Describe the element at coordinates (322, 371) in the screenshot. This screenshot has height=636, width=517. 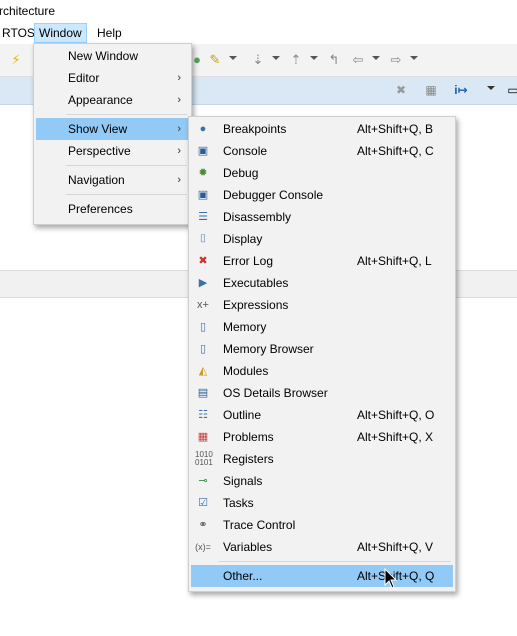
I see `menu-item-modules: ◭ Modules` at that location.